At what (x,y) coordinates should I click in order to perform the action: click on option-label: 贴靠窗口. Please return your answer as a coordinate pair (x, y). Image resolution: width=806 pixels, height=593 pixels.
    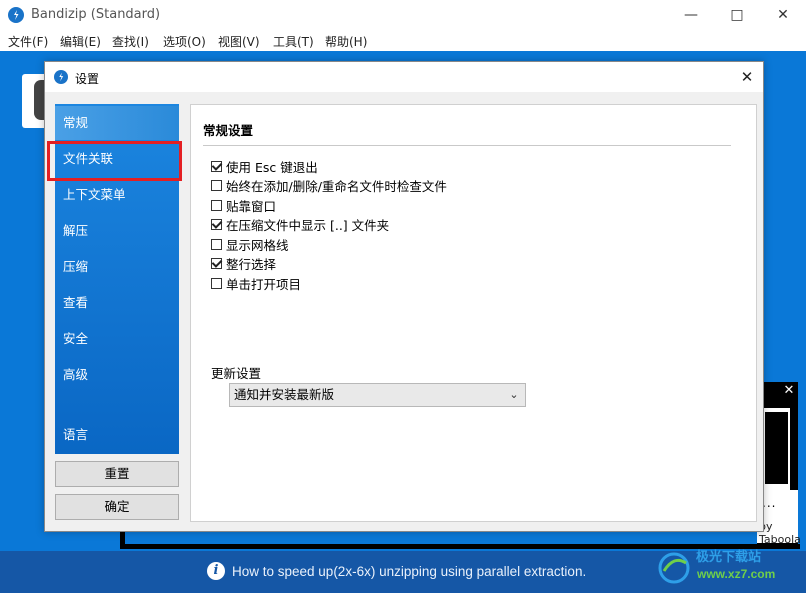
    Looking at the image, I should click on (251, 206).